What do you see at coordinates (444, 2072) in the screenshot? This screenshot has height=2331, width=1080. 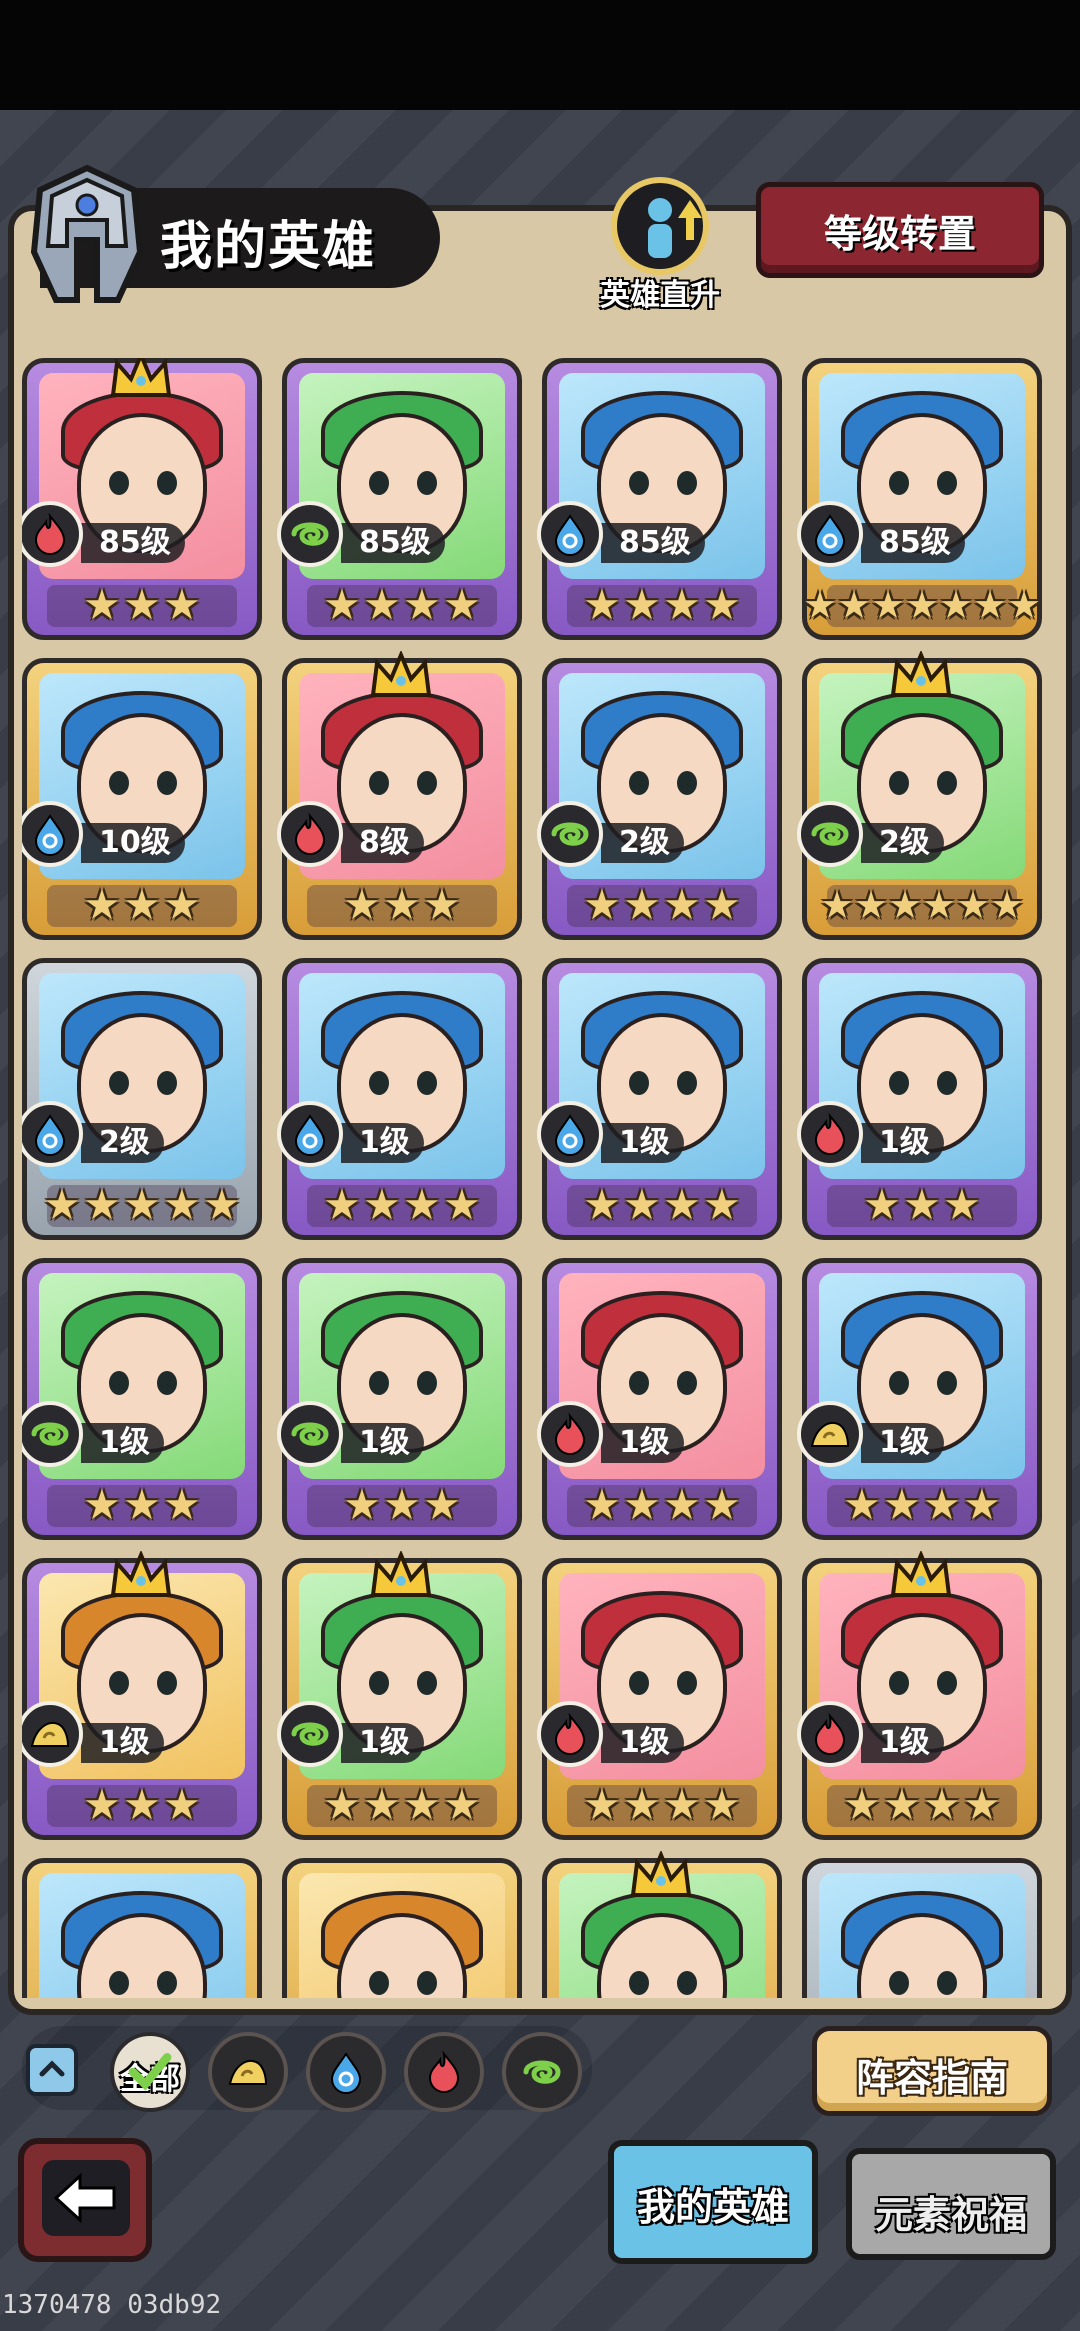 I see `filter-fire-button` at bounding box center [444, 2072].